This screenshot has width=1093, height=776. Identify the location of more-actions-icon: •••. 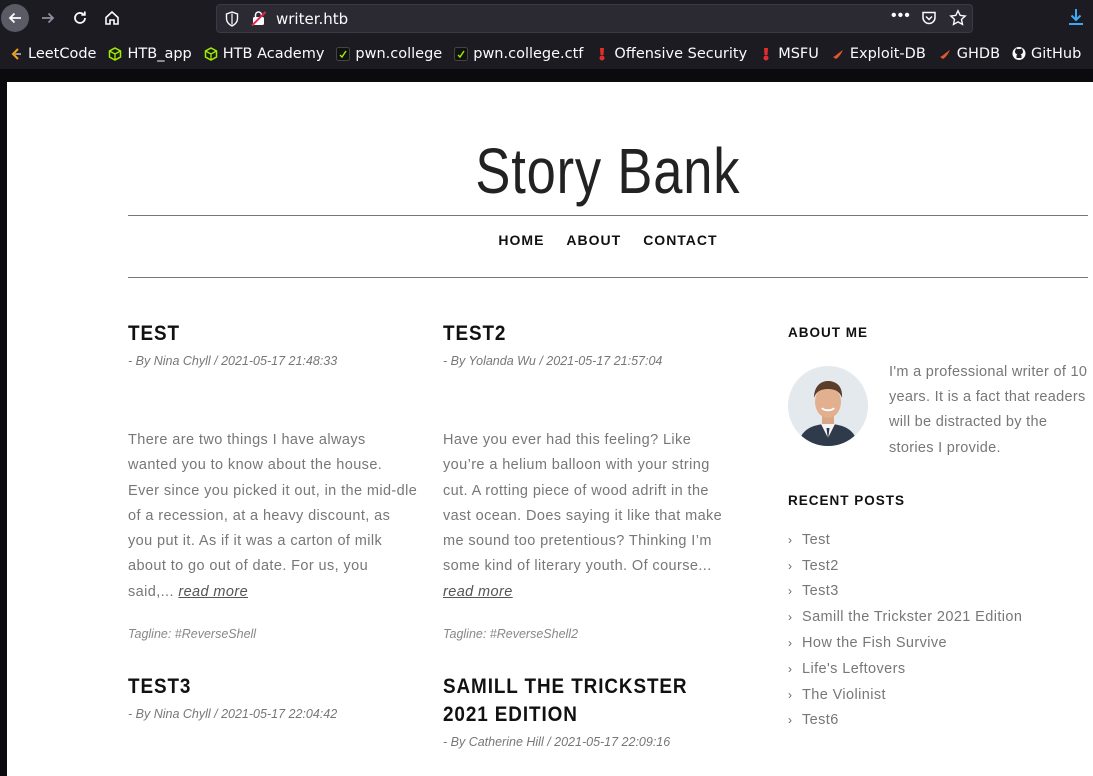
(901, 16).